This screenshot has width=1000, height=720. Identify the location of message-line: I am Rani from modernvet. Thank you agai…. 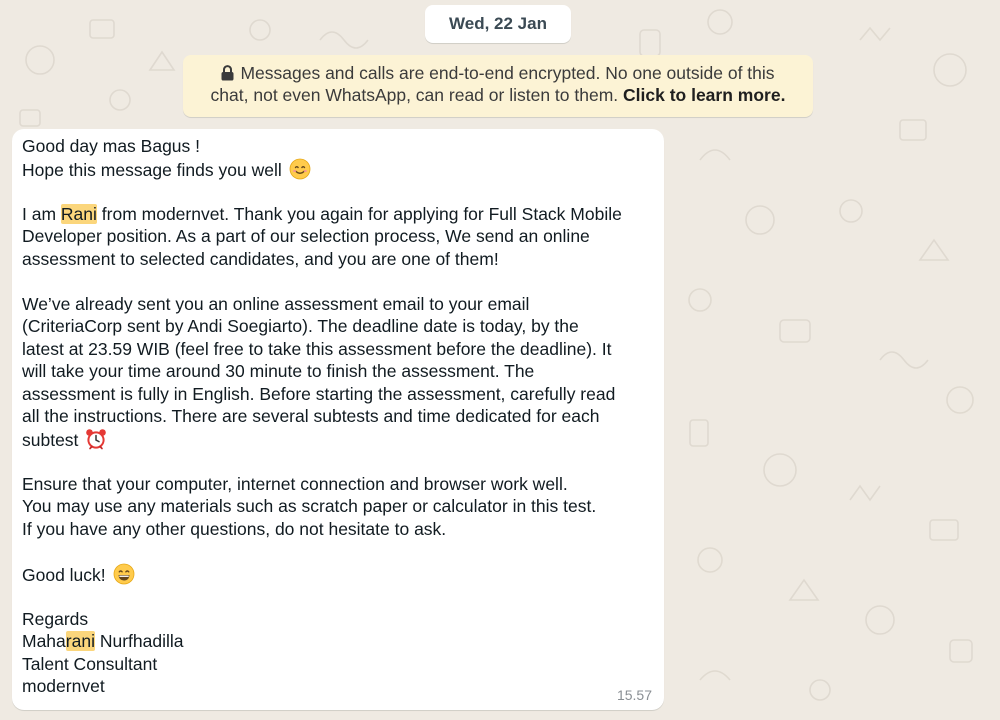
(340, 214).